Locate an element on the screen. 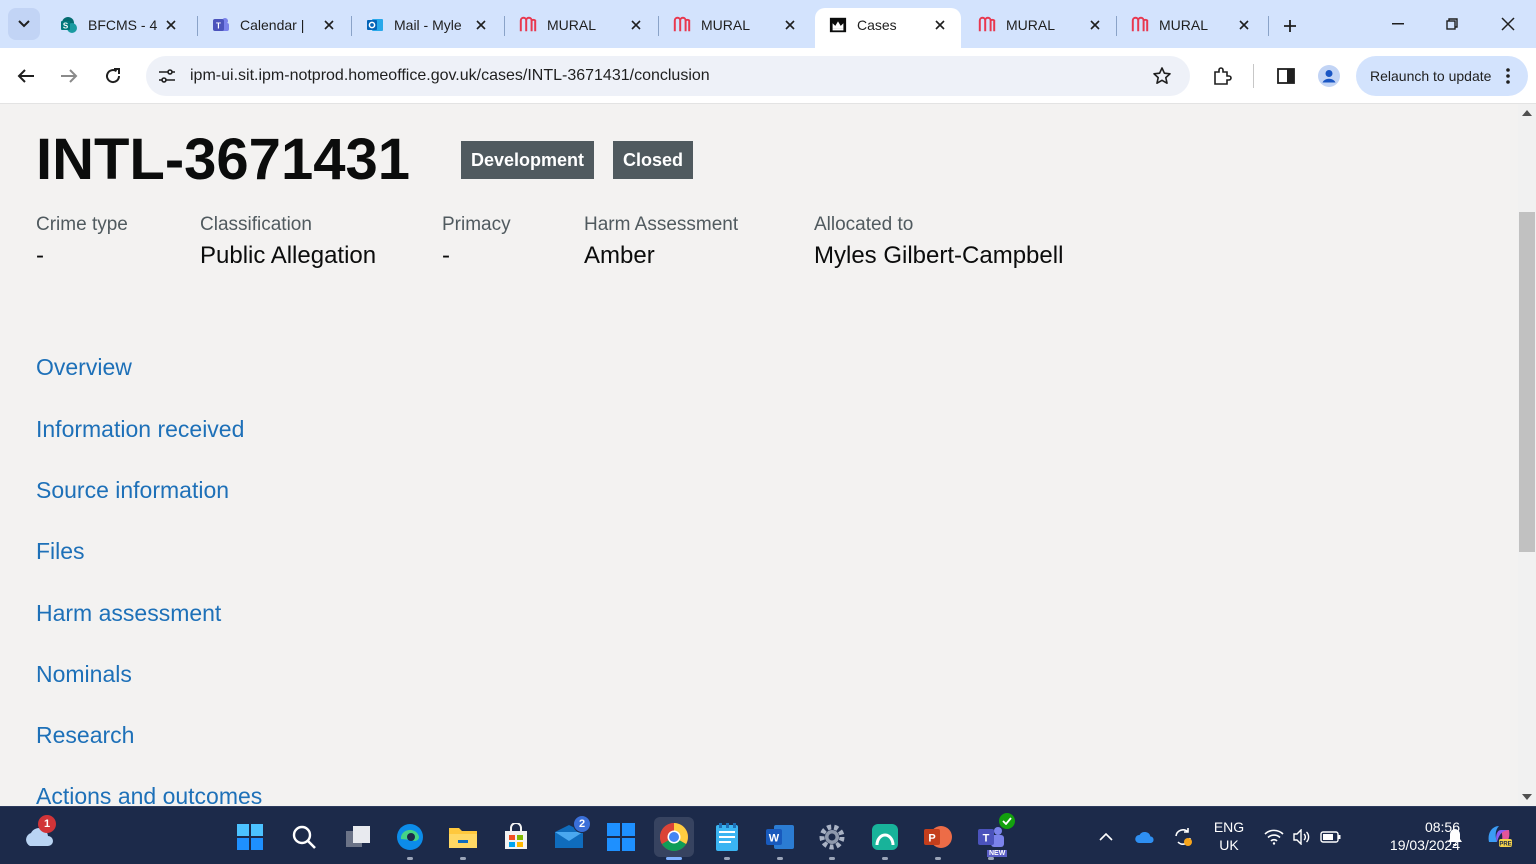 The width and height of the screenshot is (1536, 864). svg-text: S is located at coordinates (66, 26).